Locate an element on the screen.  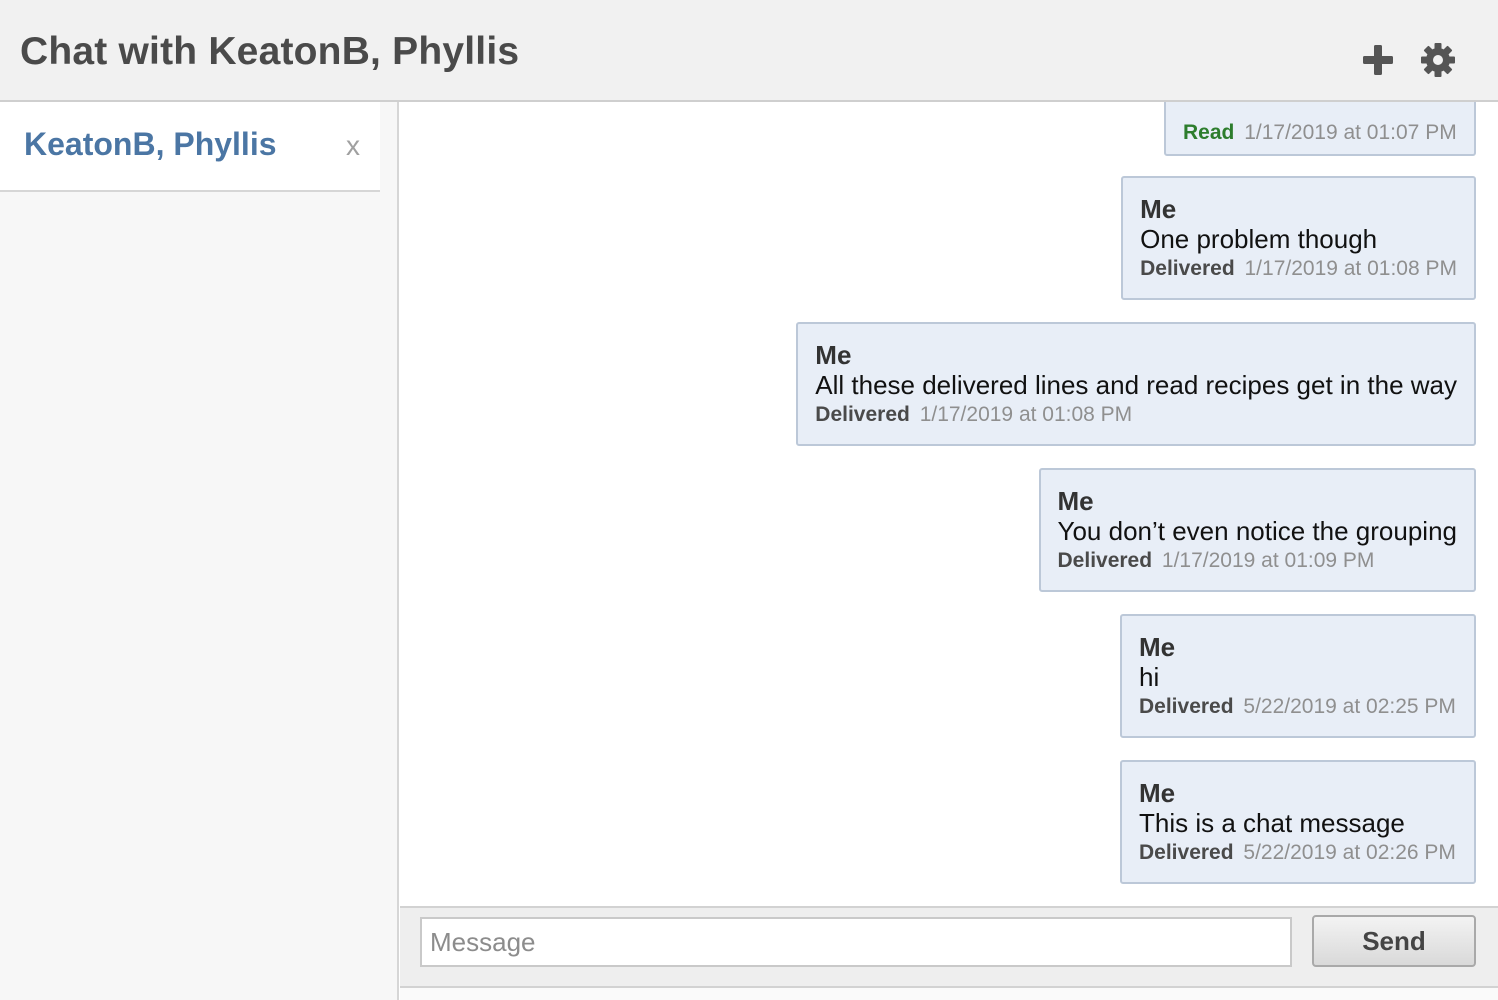
message-text: One problem though is located at coordinates (1259, 239).